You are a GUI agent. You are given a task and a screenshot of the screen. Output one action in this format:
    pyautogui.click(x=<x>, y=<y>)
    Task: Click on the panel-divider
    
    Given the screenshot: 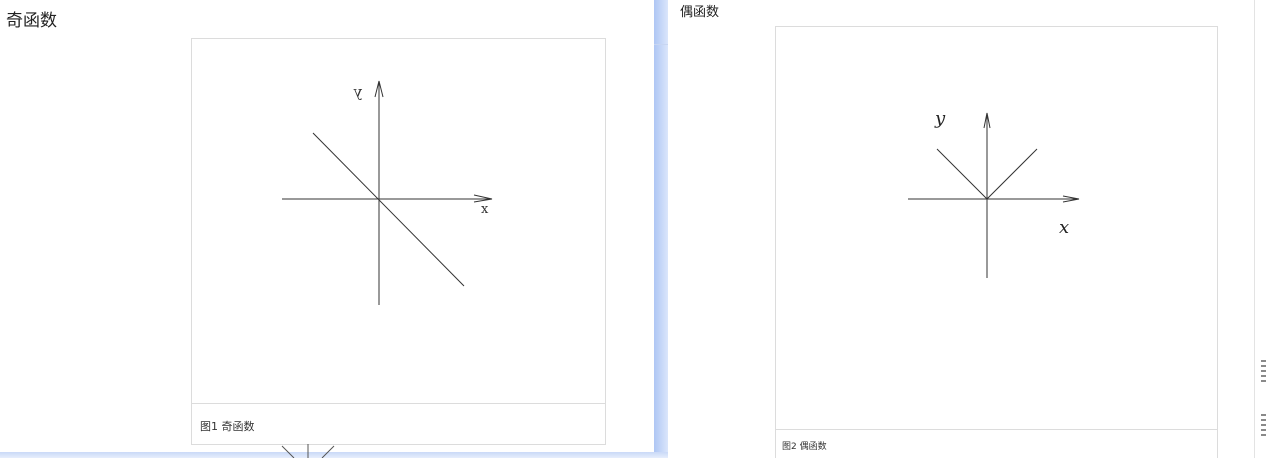 What is the action you would take?
    pyautogui.click(x=661, y=229)
    